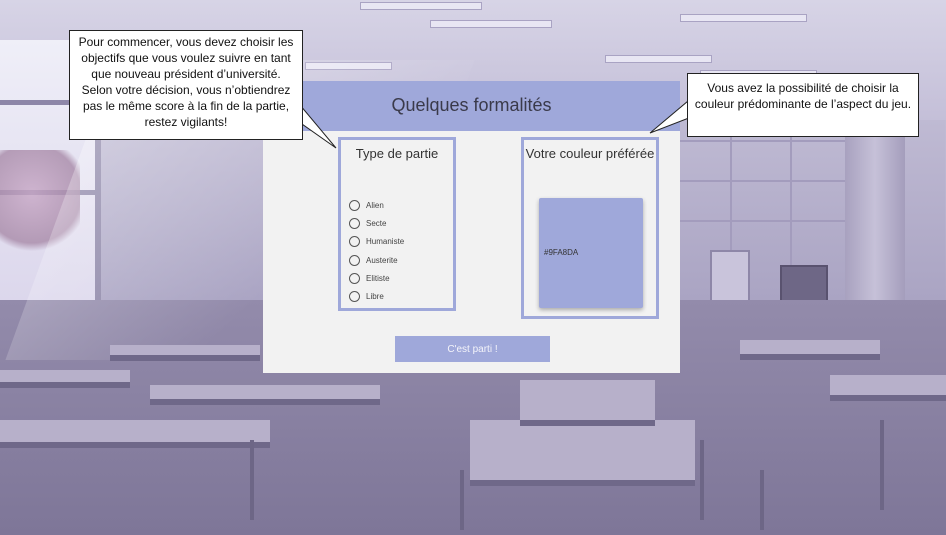  What do you see at coordinates (561, 252) in the screenshot?
I see `color-hex-value: #9FA8DA` at bounding box center [561, 252].